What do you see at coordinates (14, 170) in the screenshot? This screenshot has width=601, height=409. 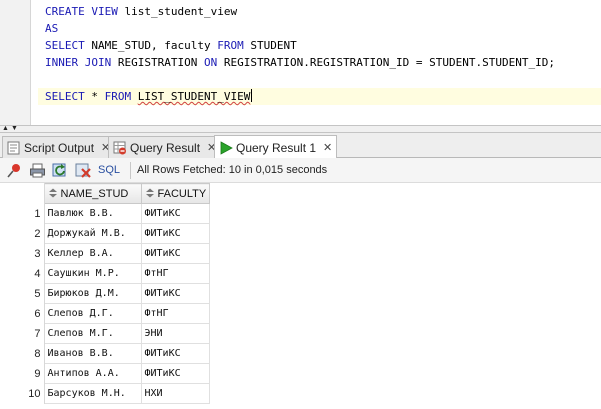 I see `pin-icon` at bounding box center [14, 170].